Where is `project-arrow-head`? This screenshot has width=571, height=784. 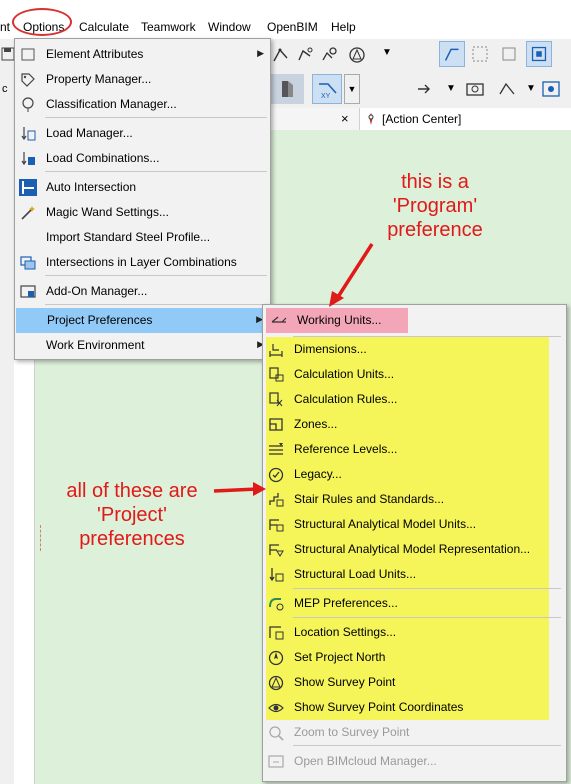
project-arrow-head is located at coordinates (259, 489).